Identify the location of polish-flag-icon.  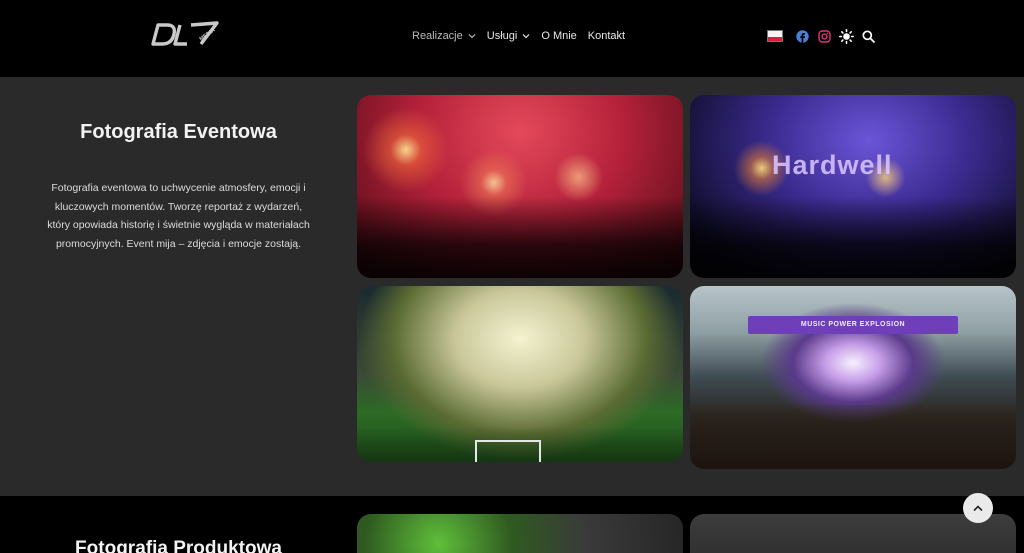
(775, 36).